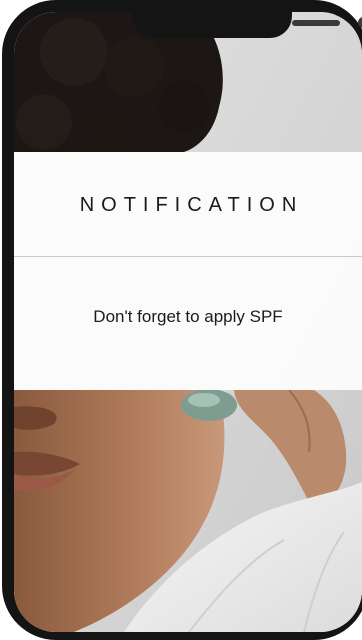  Describe the element at coordinates (247, 19) in the screenshot. I see `phone-notch` at that location.